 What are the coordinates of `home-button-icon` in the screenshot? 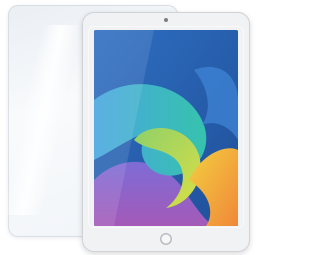 It's located at (166, 239).